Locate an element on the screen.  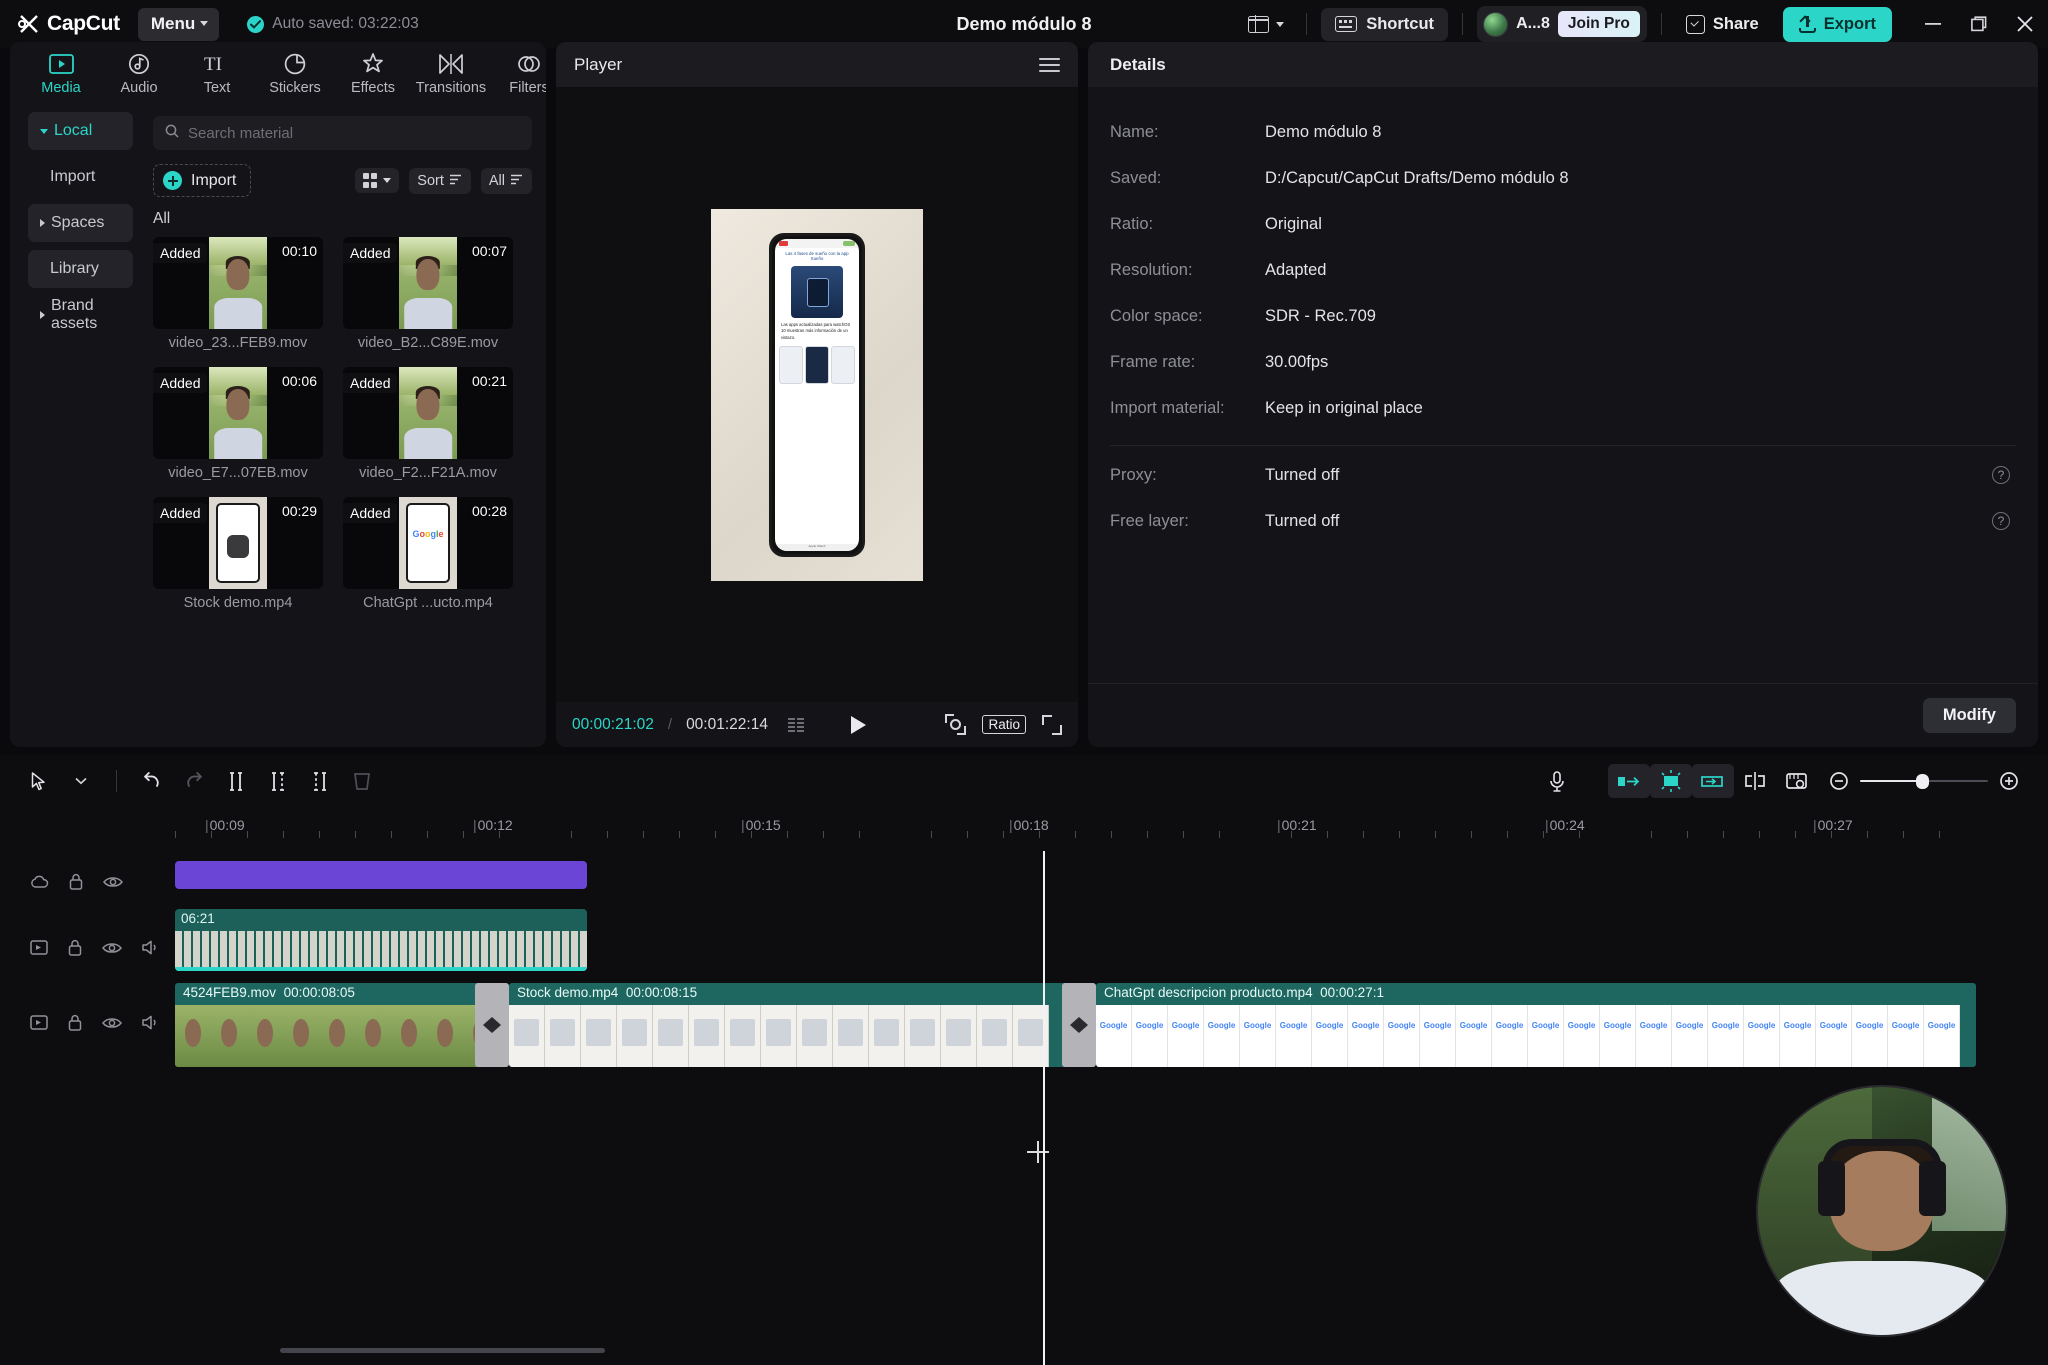
search-bar is located at coordinates (342, 133).